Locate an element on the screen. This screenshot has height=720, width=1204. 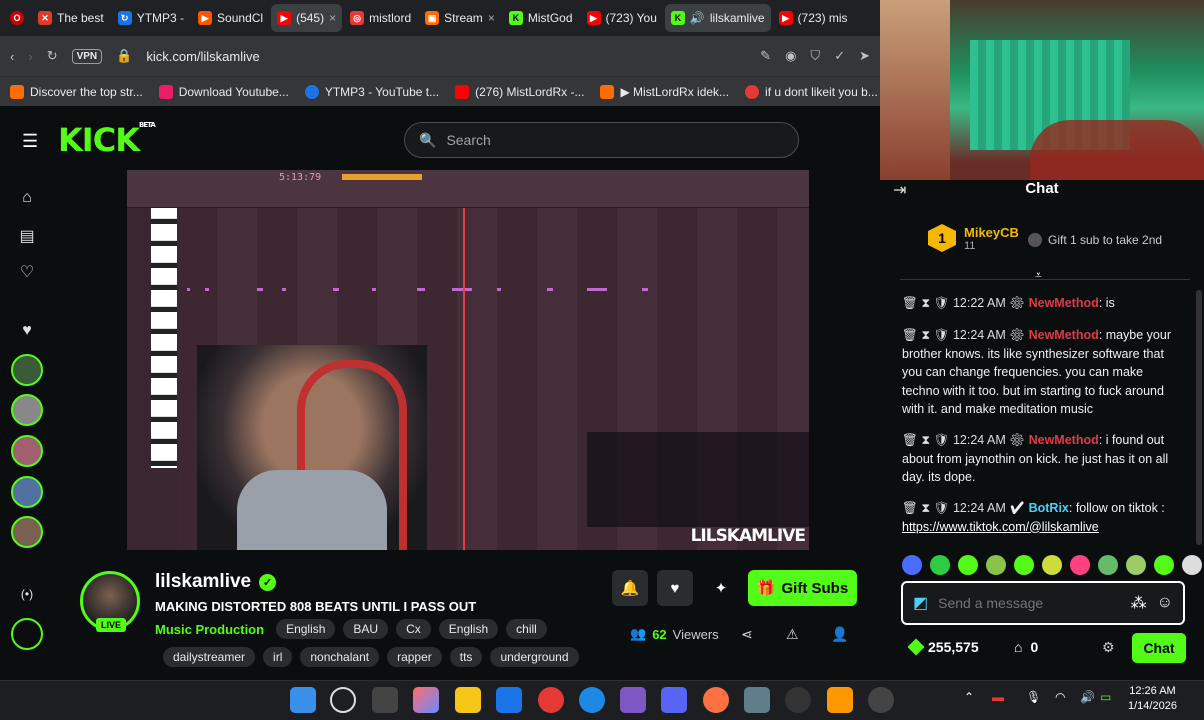
gift-sub-prompt: Gift 1 sub to take 2nd is located at coordinates (1095, 240).